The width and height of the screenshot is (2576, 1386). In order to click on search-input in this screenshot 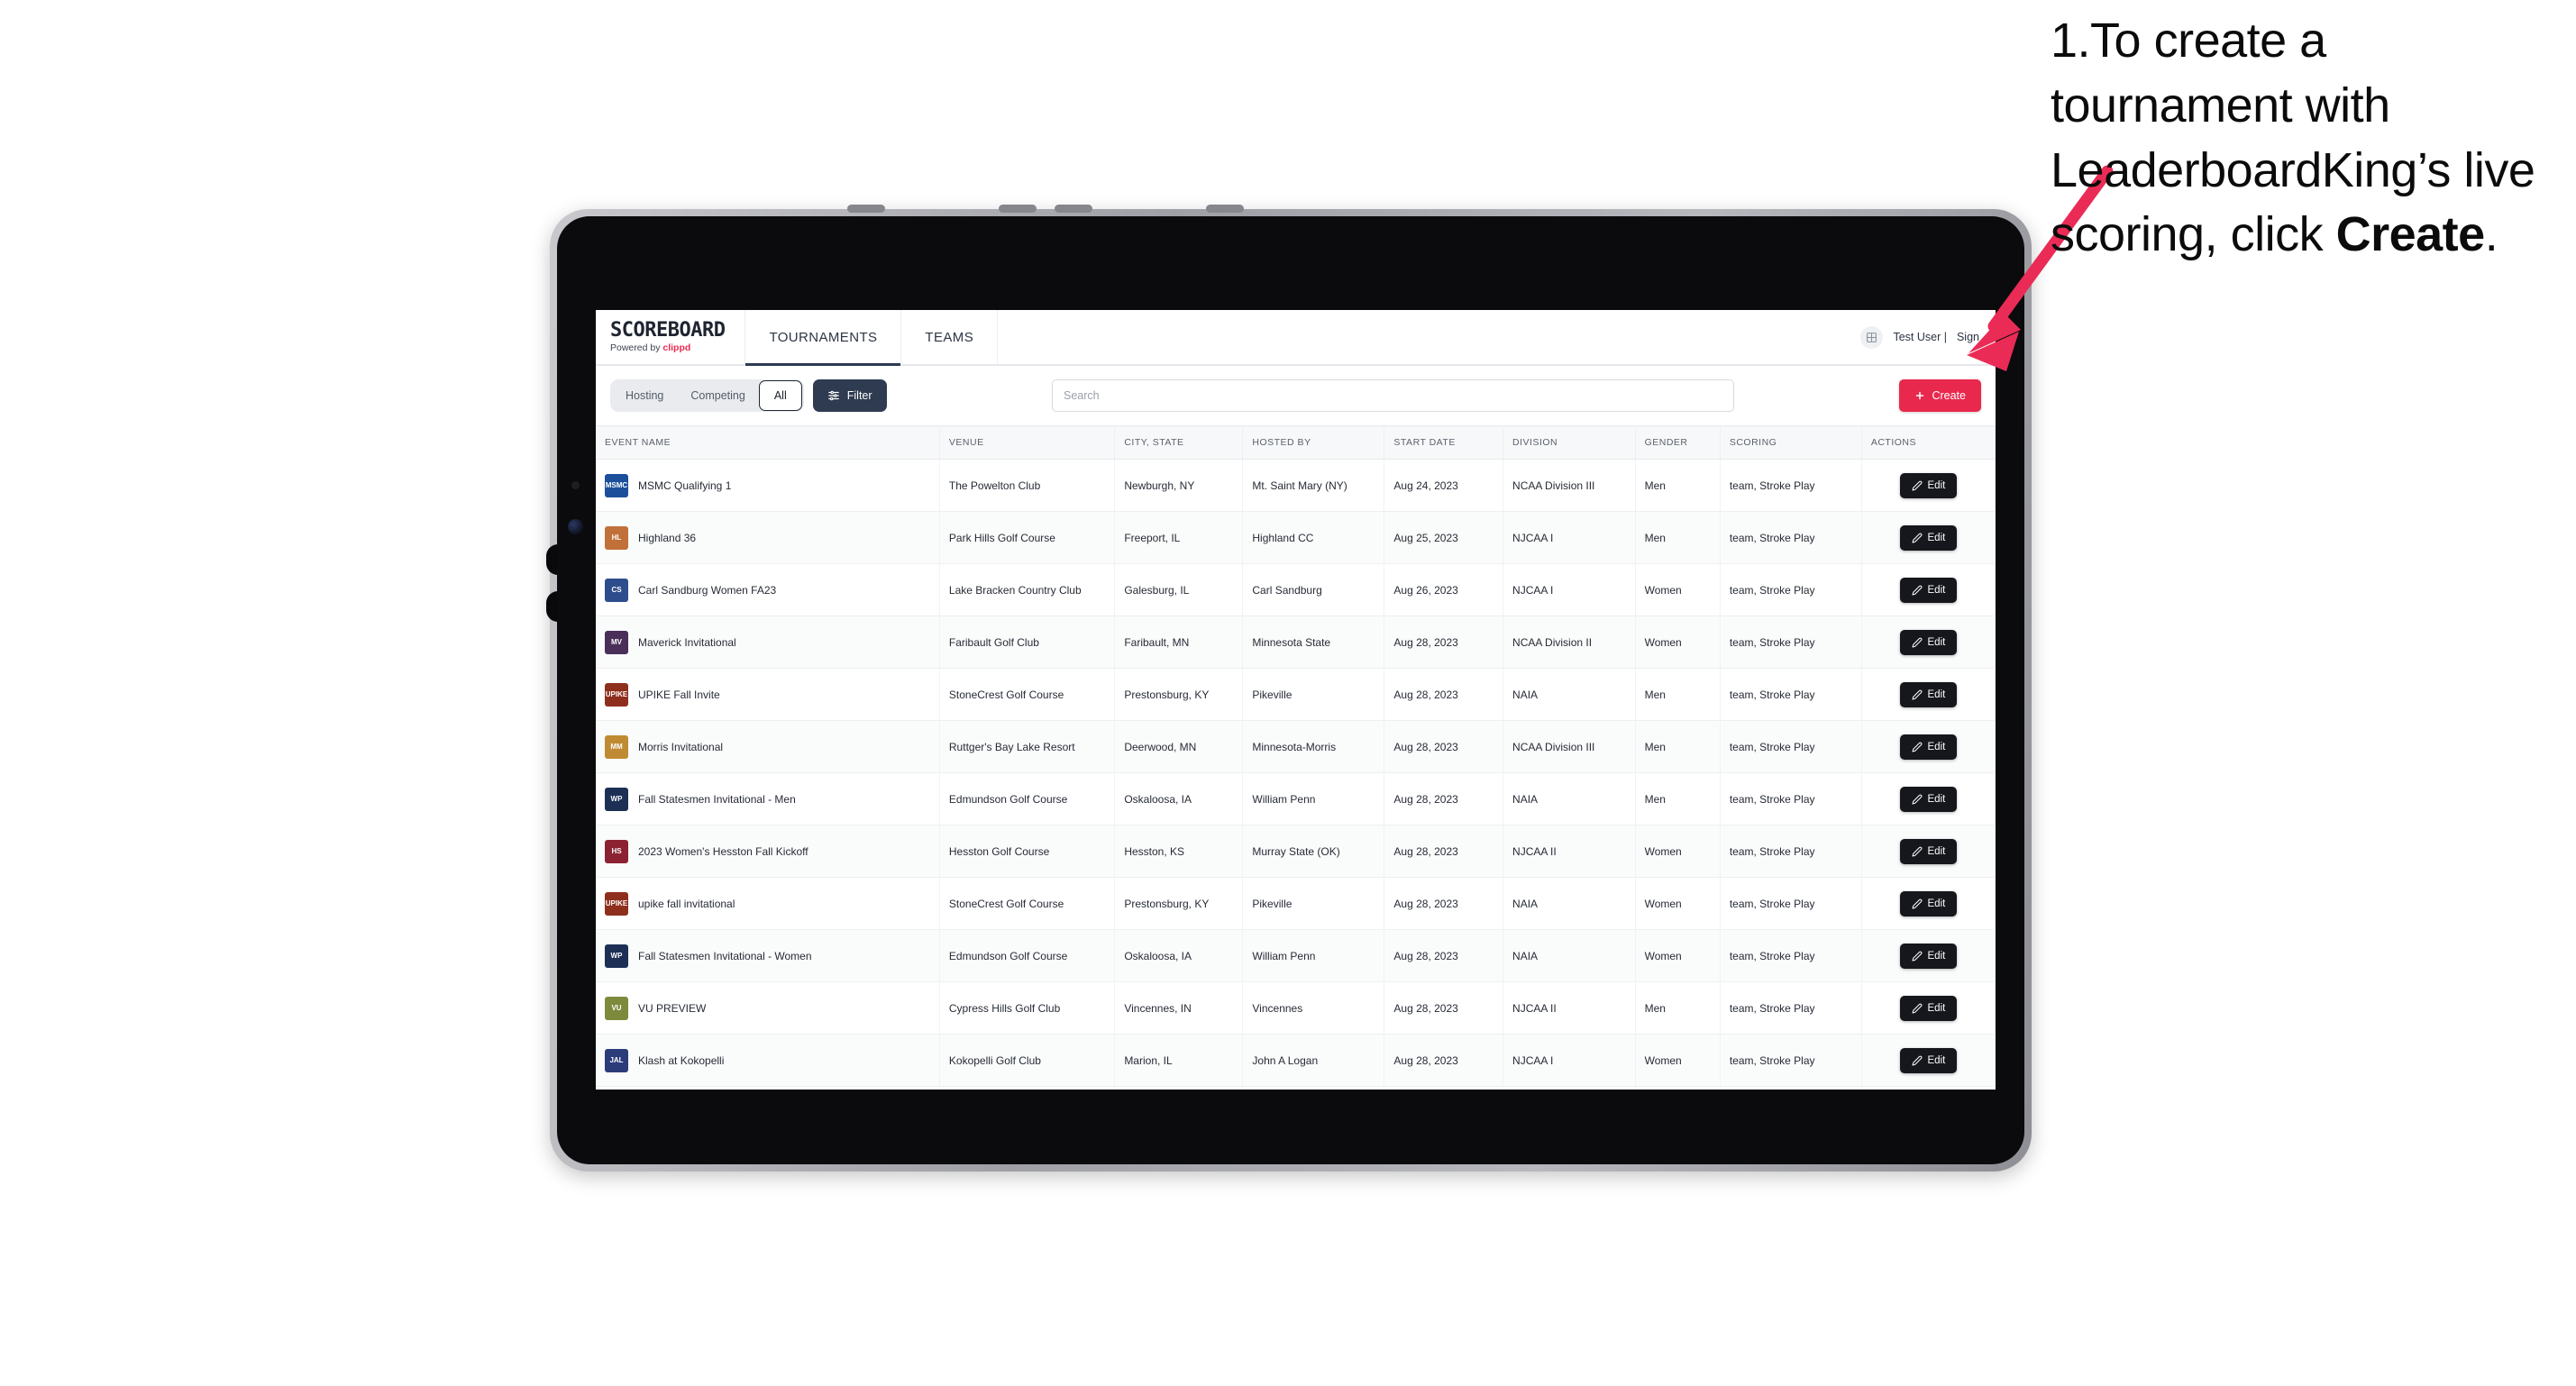, I will do `click(1393, 395)`.